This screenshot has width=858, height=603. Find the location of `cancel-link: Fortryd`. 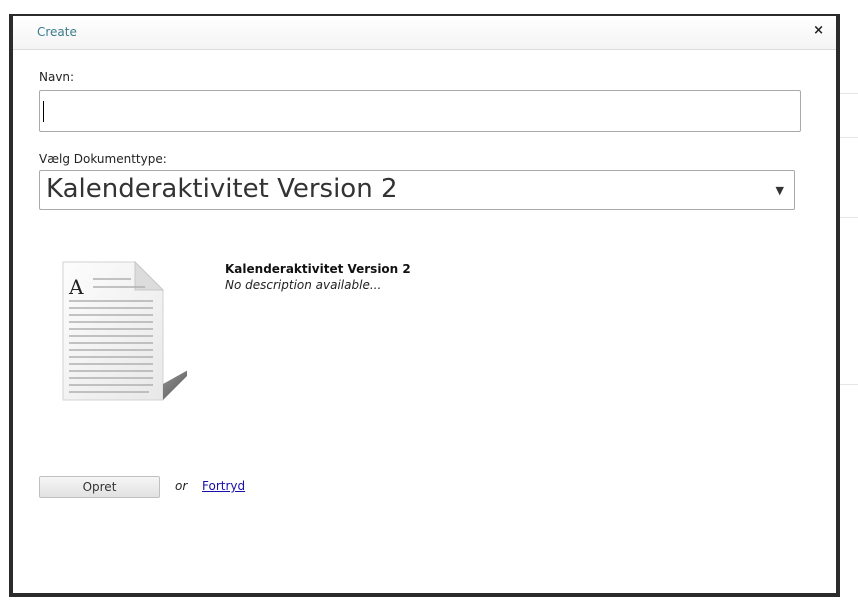

cancel-link: Fortryd is located at coordinates (223, 486).